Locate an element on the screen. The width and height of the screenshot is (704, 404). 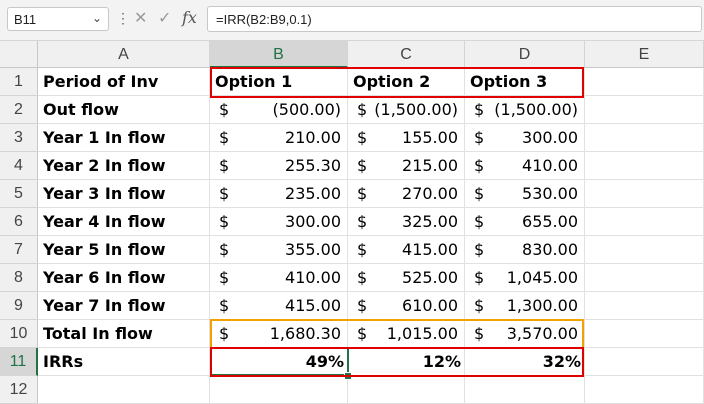
cell-b9: $415.00 is located at coordinates (279, 306).